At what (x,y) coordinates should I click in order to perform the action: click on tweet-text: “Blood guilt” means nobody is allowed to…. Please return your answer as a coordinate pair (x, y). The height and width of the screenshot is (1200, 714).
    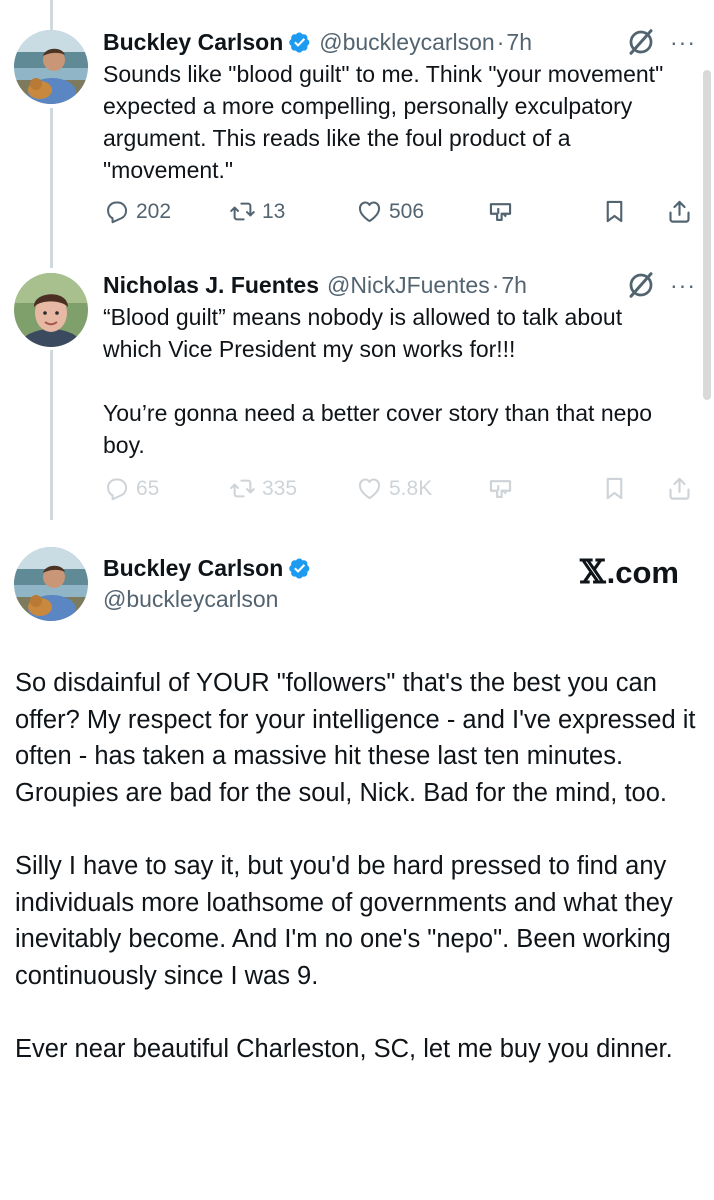
    Looking at the image, I should click on (377, 381).